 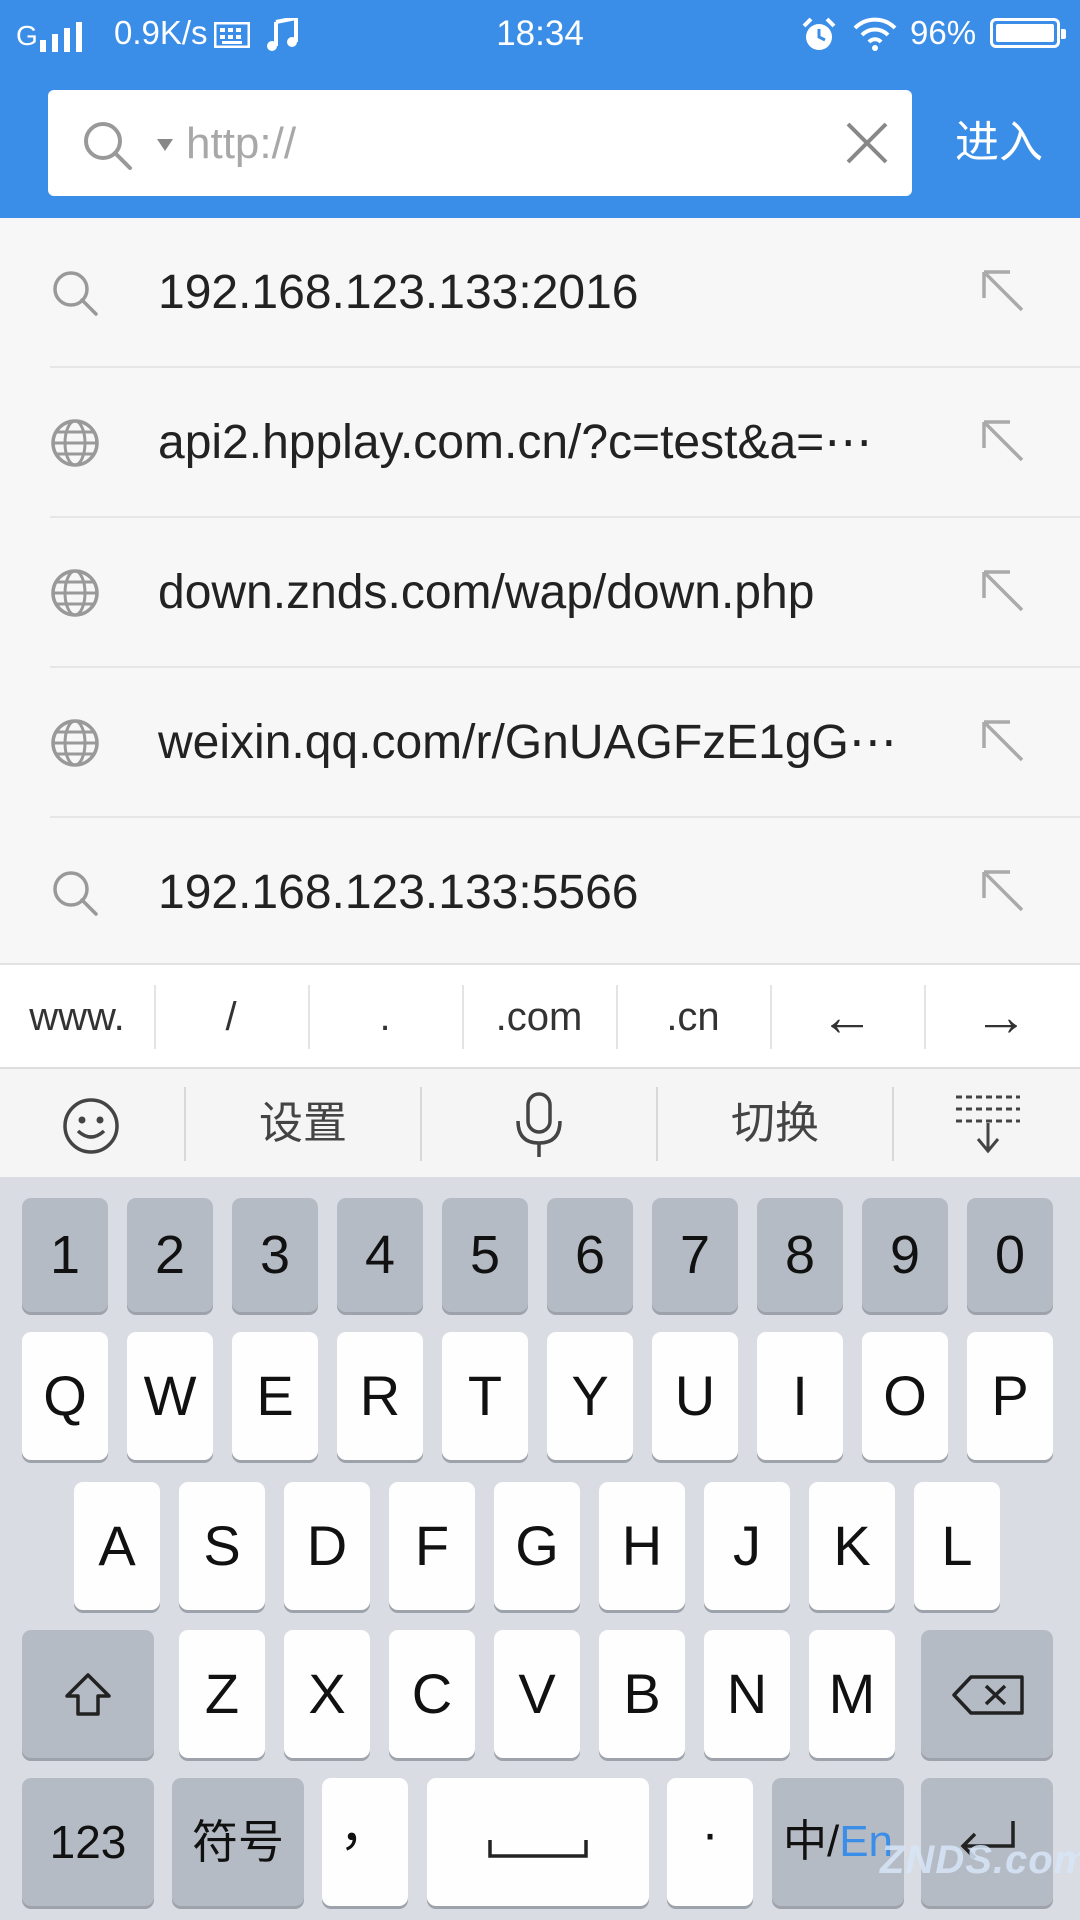 I want to click on url-input, so click(x=506, y=144).